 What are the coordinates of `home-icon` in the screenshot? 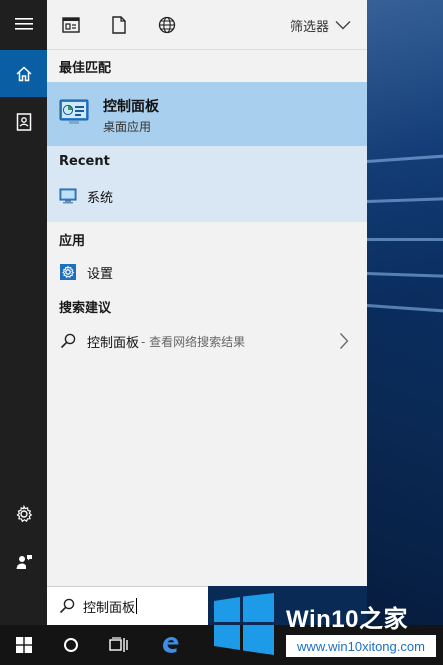 It's located at (23, 73).